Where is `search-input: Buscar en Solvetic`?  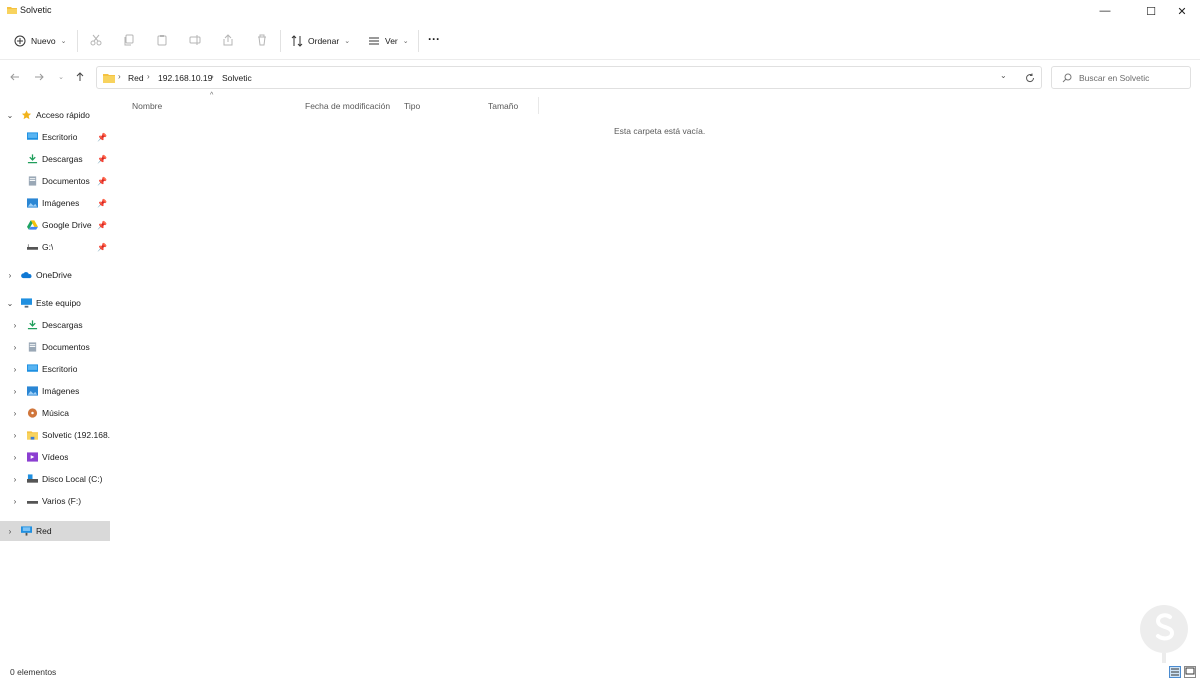 search-input: Buscar en Solvetic is located at coordinates (1114, 78).